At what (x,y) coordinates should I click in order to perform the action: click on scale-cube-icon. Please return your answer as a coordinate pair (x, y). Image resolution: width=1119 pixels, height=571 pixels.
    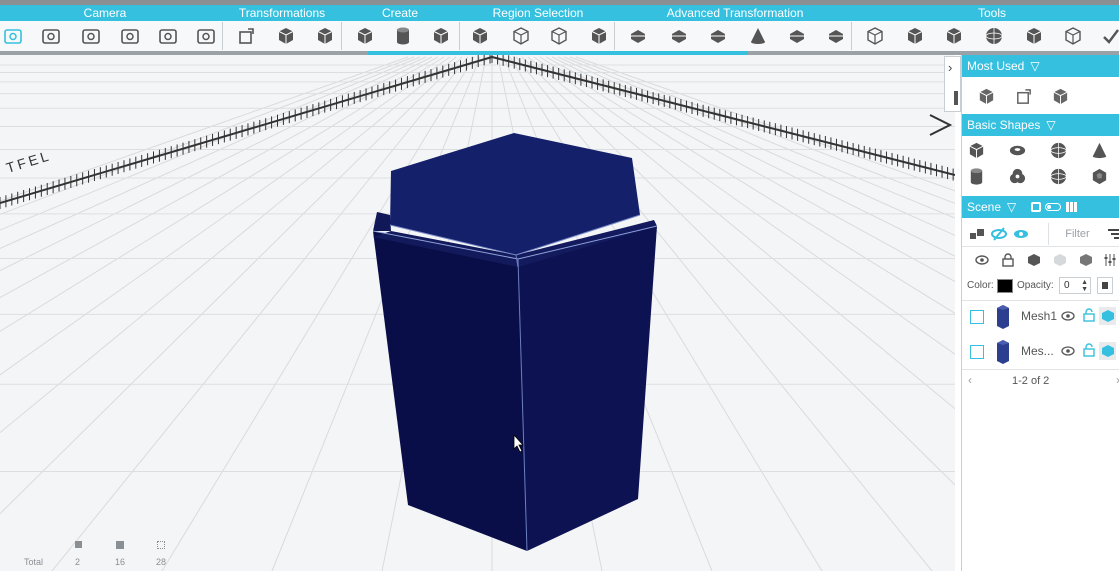
    Looking at the image, I should click on (325, 36).